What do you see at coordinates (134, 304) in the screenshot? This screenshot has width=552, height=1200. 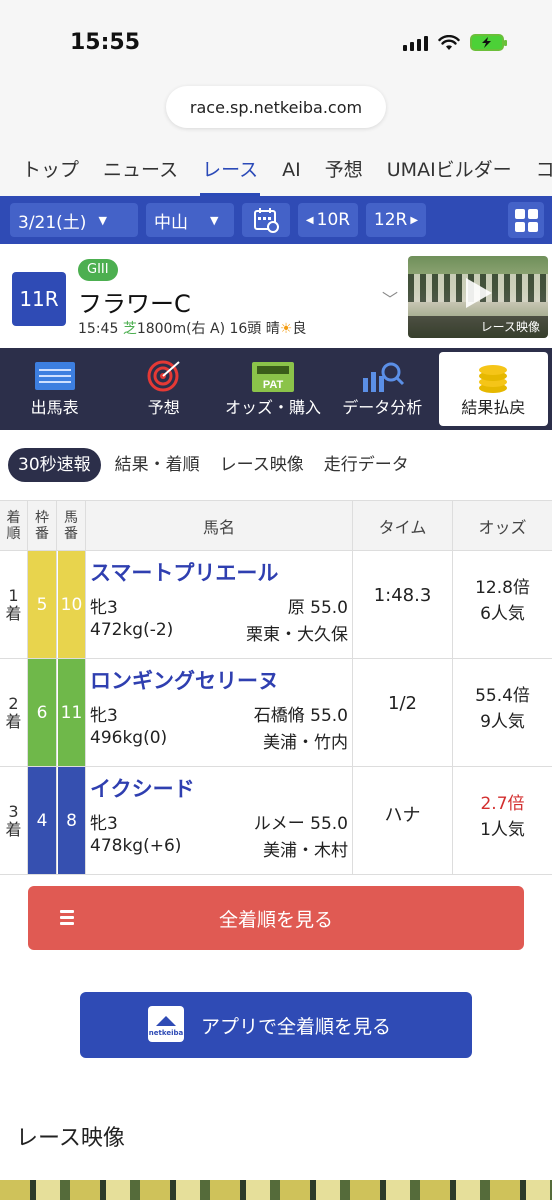 I see `race-name: フラワーC` at bounding box center [134, 304].